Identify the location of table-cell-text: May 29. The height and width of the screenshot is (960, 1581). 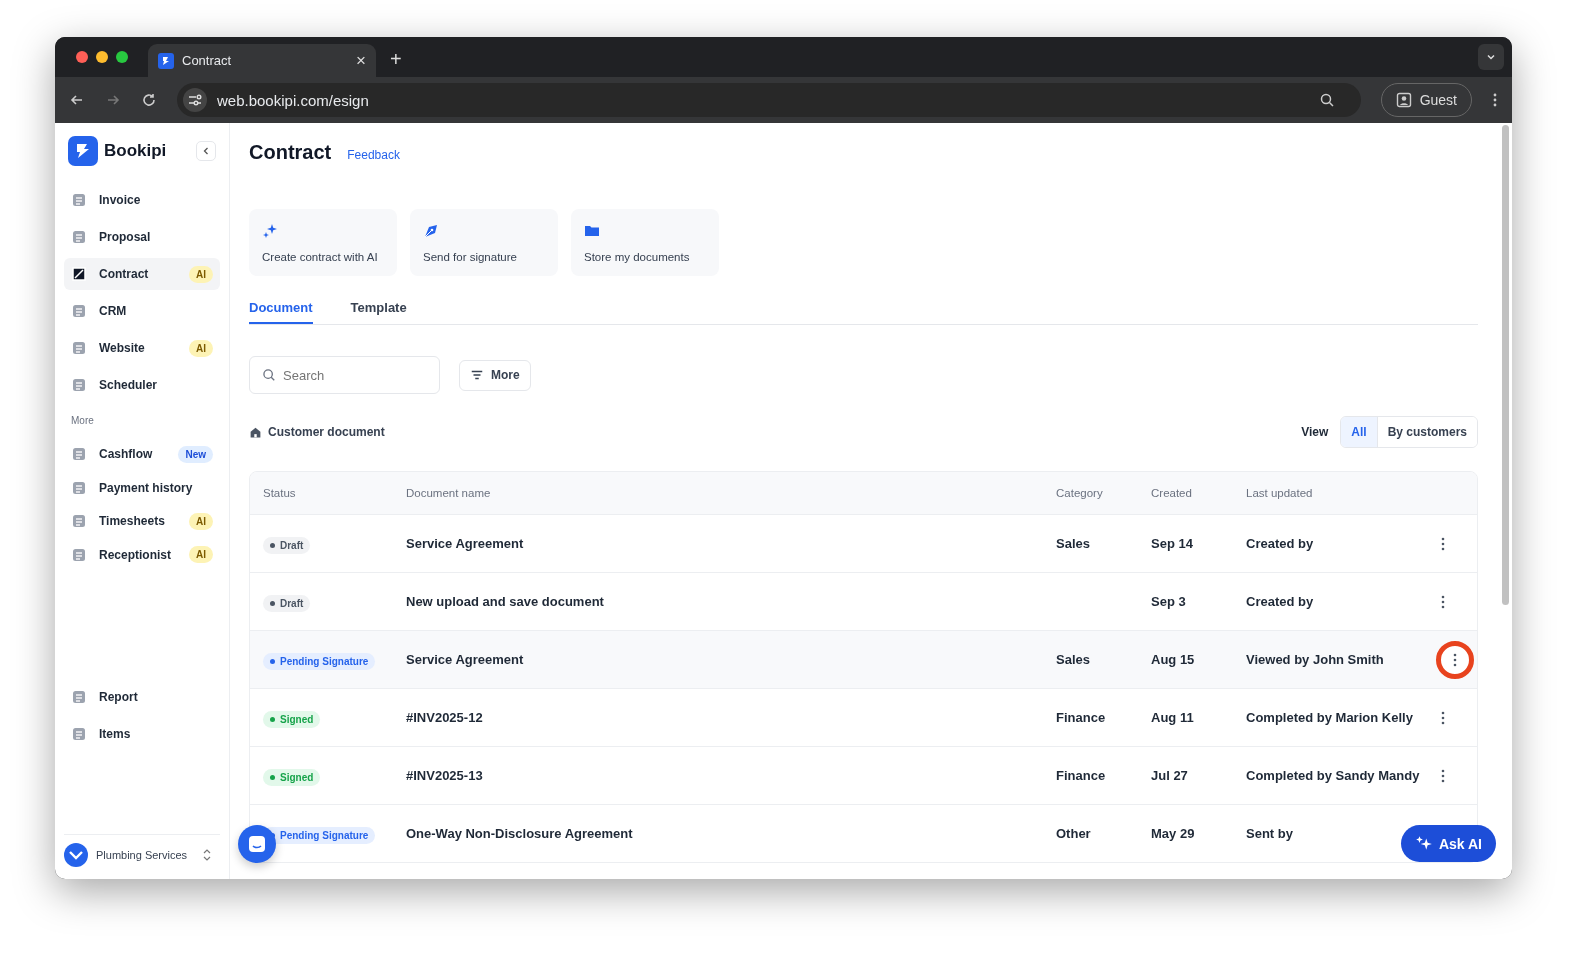
(1173, 833).